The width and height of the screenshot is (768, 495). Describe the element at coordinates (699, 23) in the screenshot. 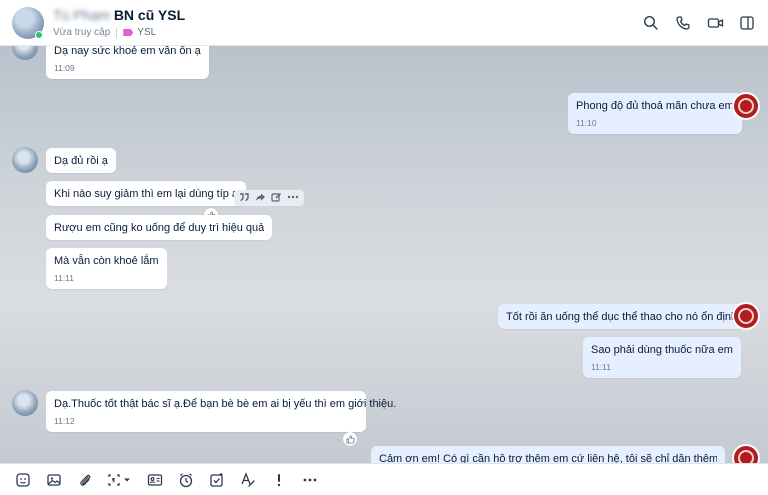

I see `header-actions` at that location.